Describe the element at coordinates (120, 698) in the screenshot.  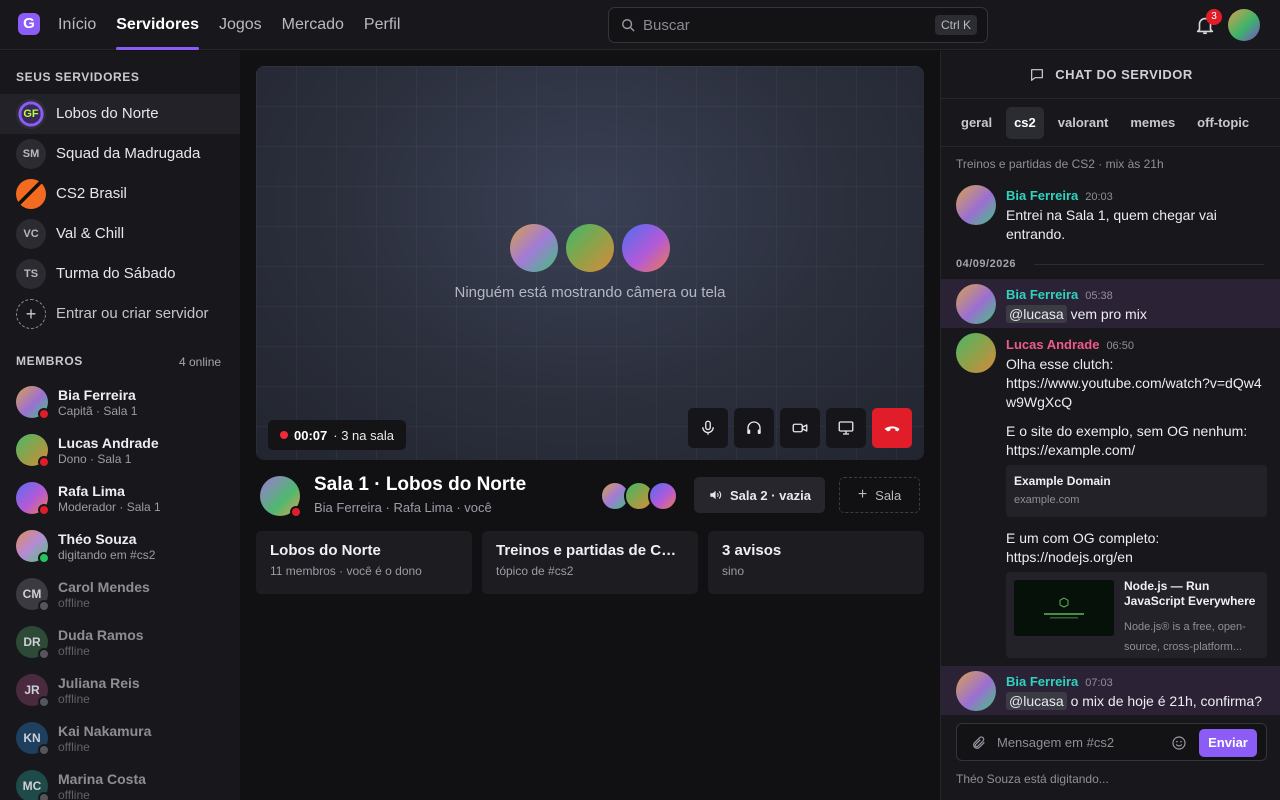
I see `member-juliana-reis: JR Juliana Reis offline` at that location.